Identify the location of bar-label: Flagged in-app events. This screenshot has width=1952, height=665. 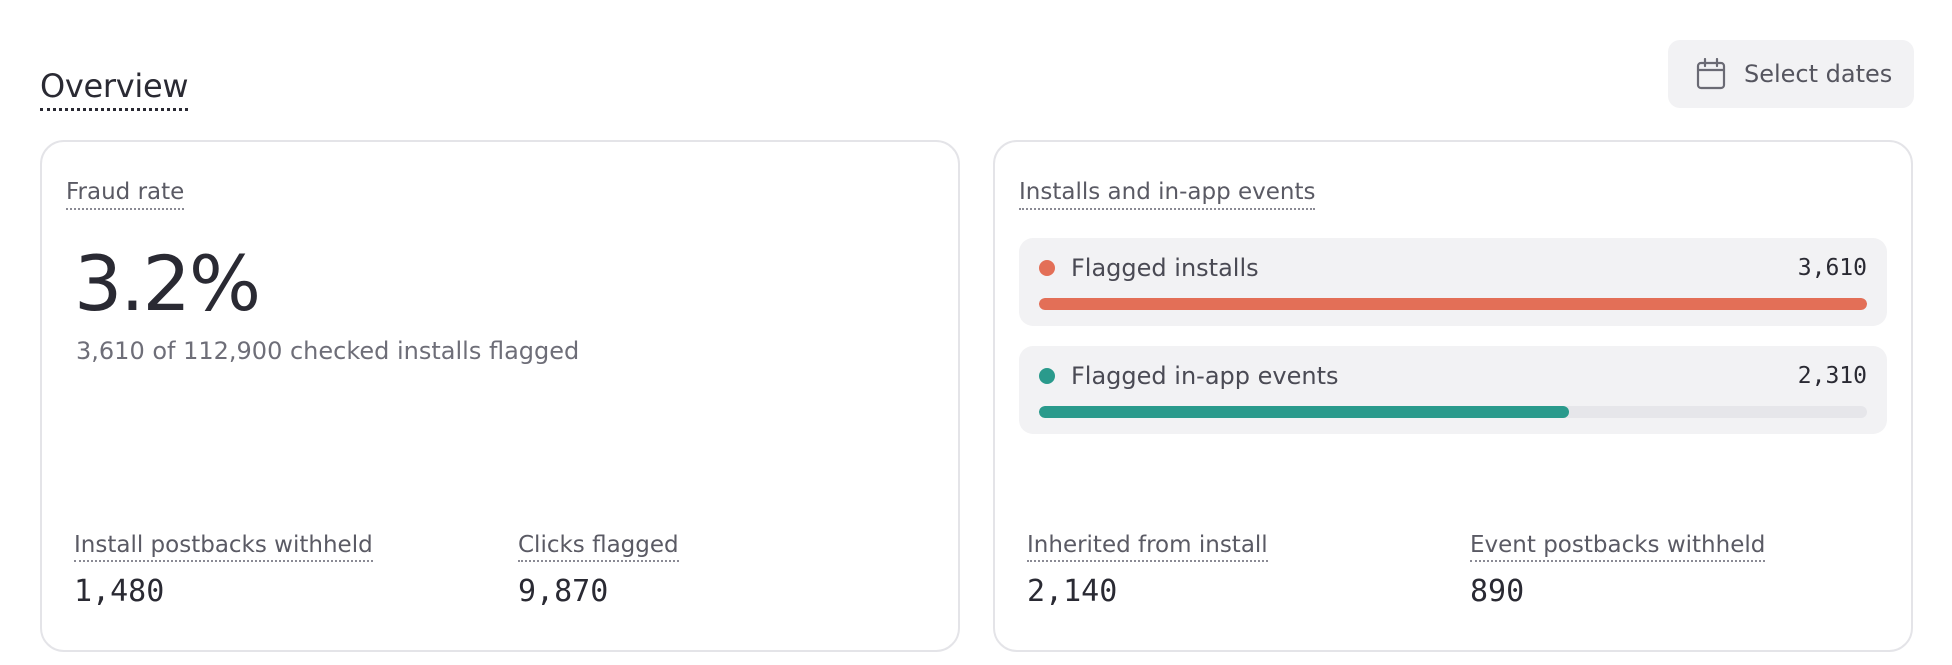
(1205, 376).